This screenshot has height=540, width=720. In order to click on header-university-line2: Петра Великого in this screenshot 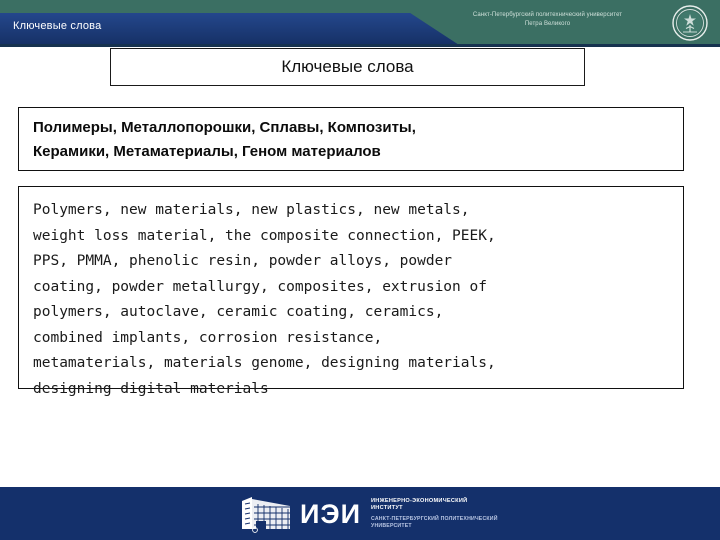, I will do `click(547, 24)`.